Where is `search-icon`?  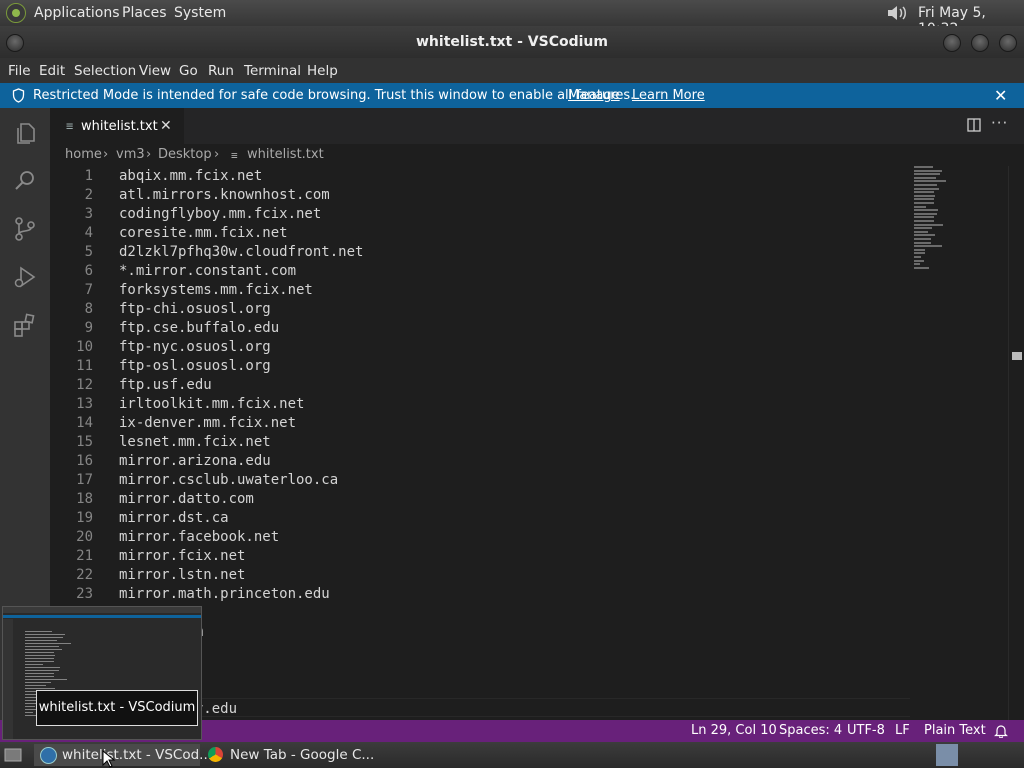
search-icon is located at coordinates (25, 181).